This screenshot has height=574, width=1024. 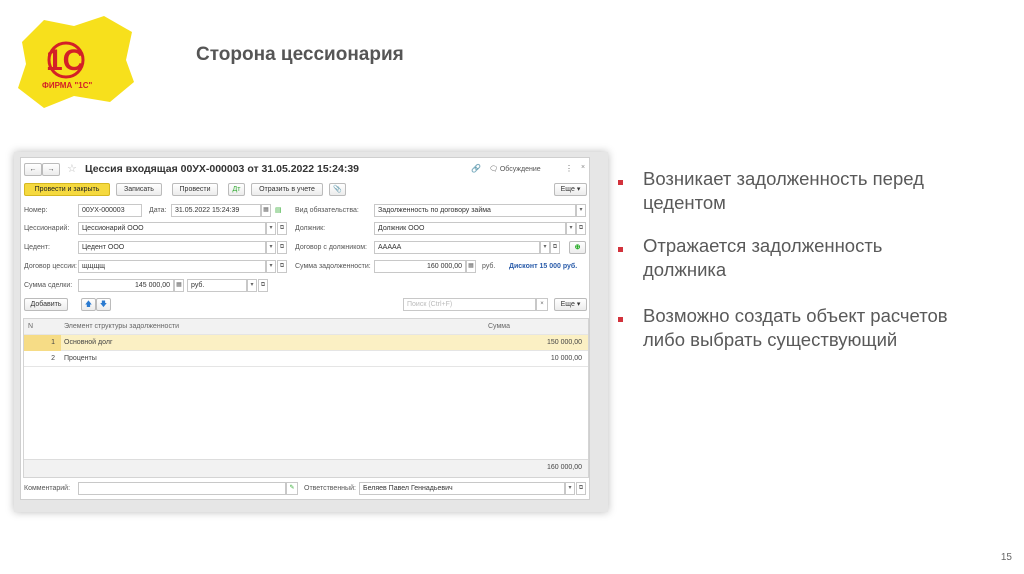 I want to click on create-plus-icon: ⊕, so click(x=577, y=247).